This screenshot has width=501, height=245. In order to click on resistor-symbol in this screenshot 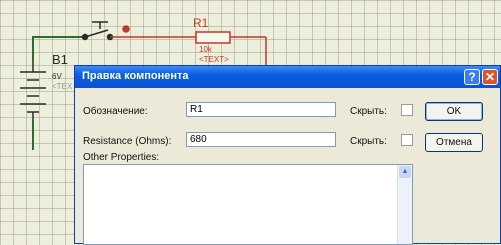, I will do `click(188, 45)`.